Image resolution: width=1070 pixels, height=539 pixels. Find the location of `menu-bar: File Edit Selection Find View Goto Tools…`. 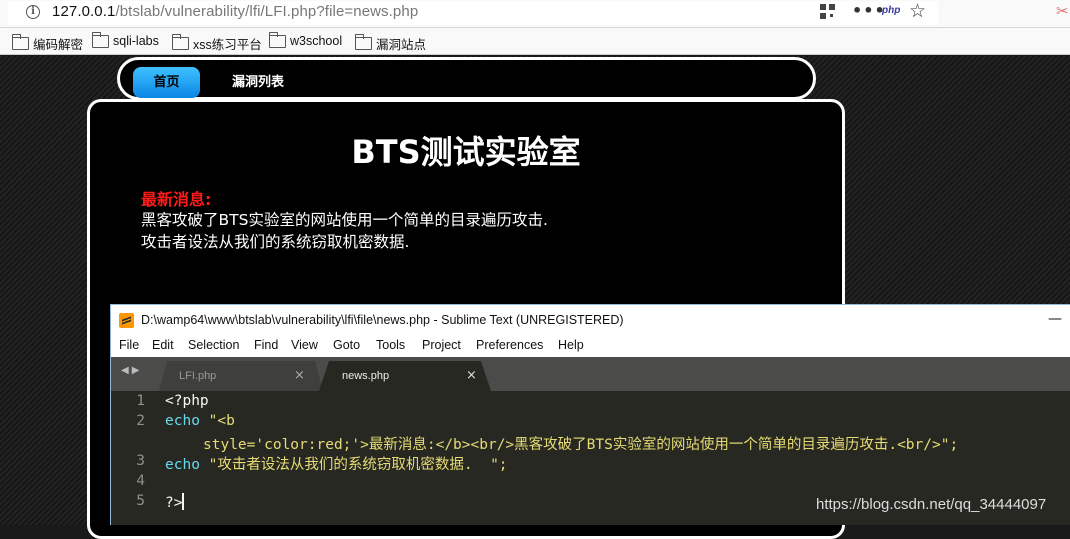

menu-bar: File Edit Selection Find View Goto Tools… is located at coordinates (590, 346).